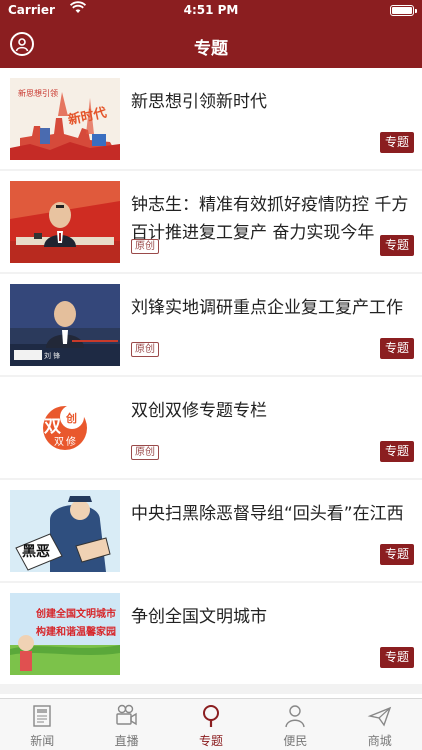 This screenshot has width=422, height=750. I want to click on paper-plane-icon, so click(379, 716).